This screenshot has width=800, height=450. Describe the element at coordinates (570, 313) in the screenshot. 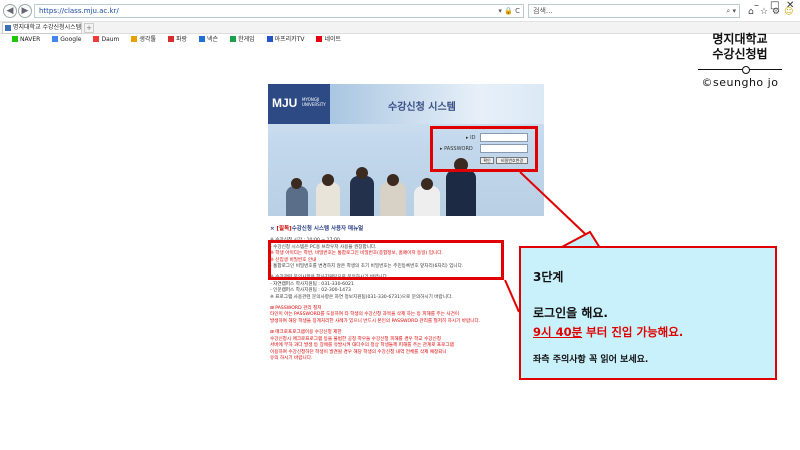

I see `callout-line1: 로그인을 해요.` at that location.